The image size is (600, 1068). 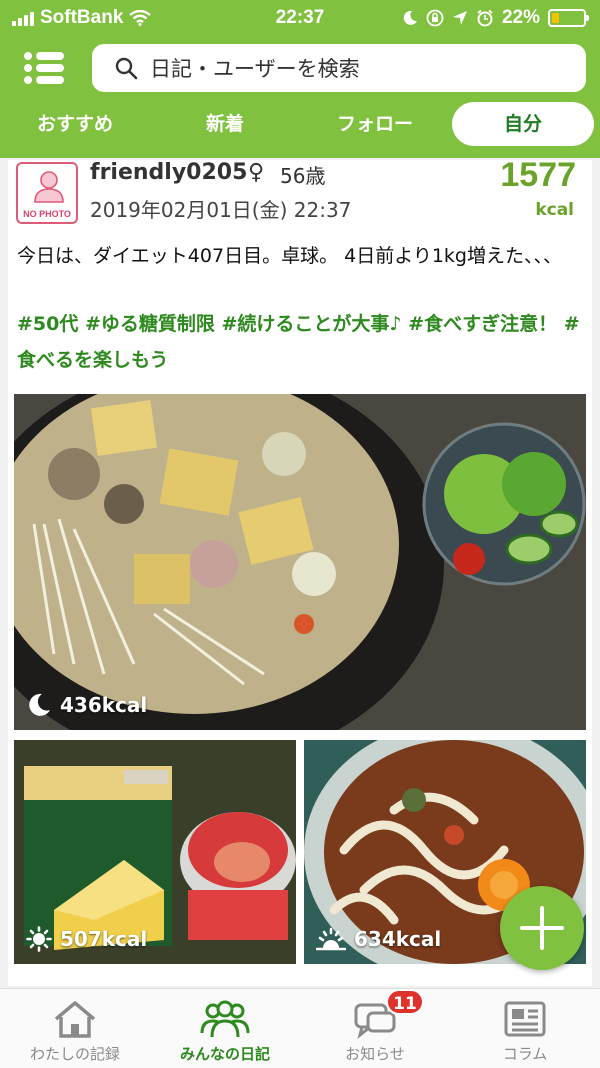 I want to click on post-body: 今日は、ダイエット407日目。卓球。 4日前より1kg増えた、、、, so click(x=289, y=256).